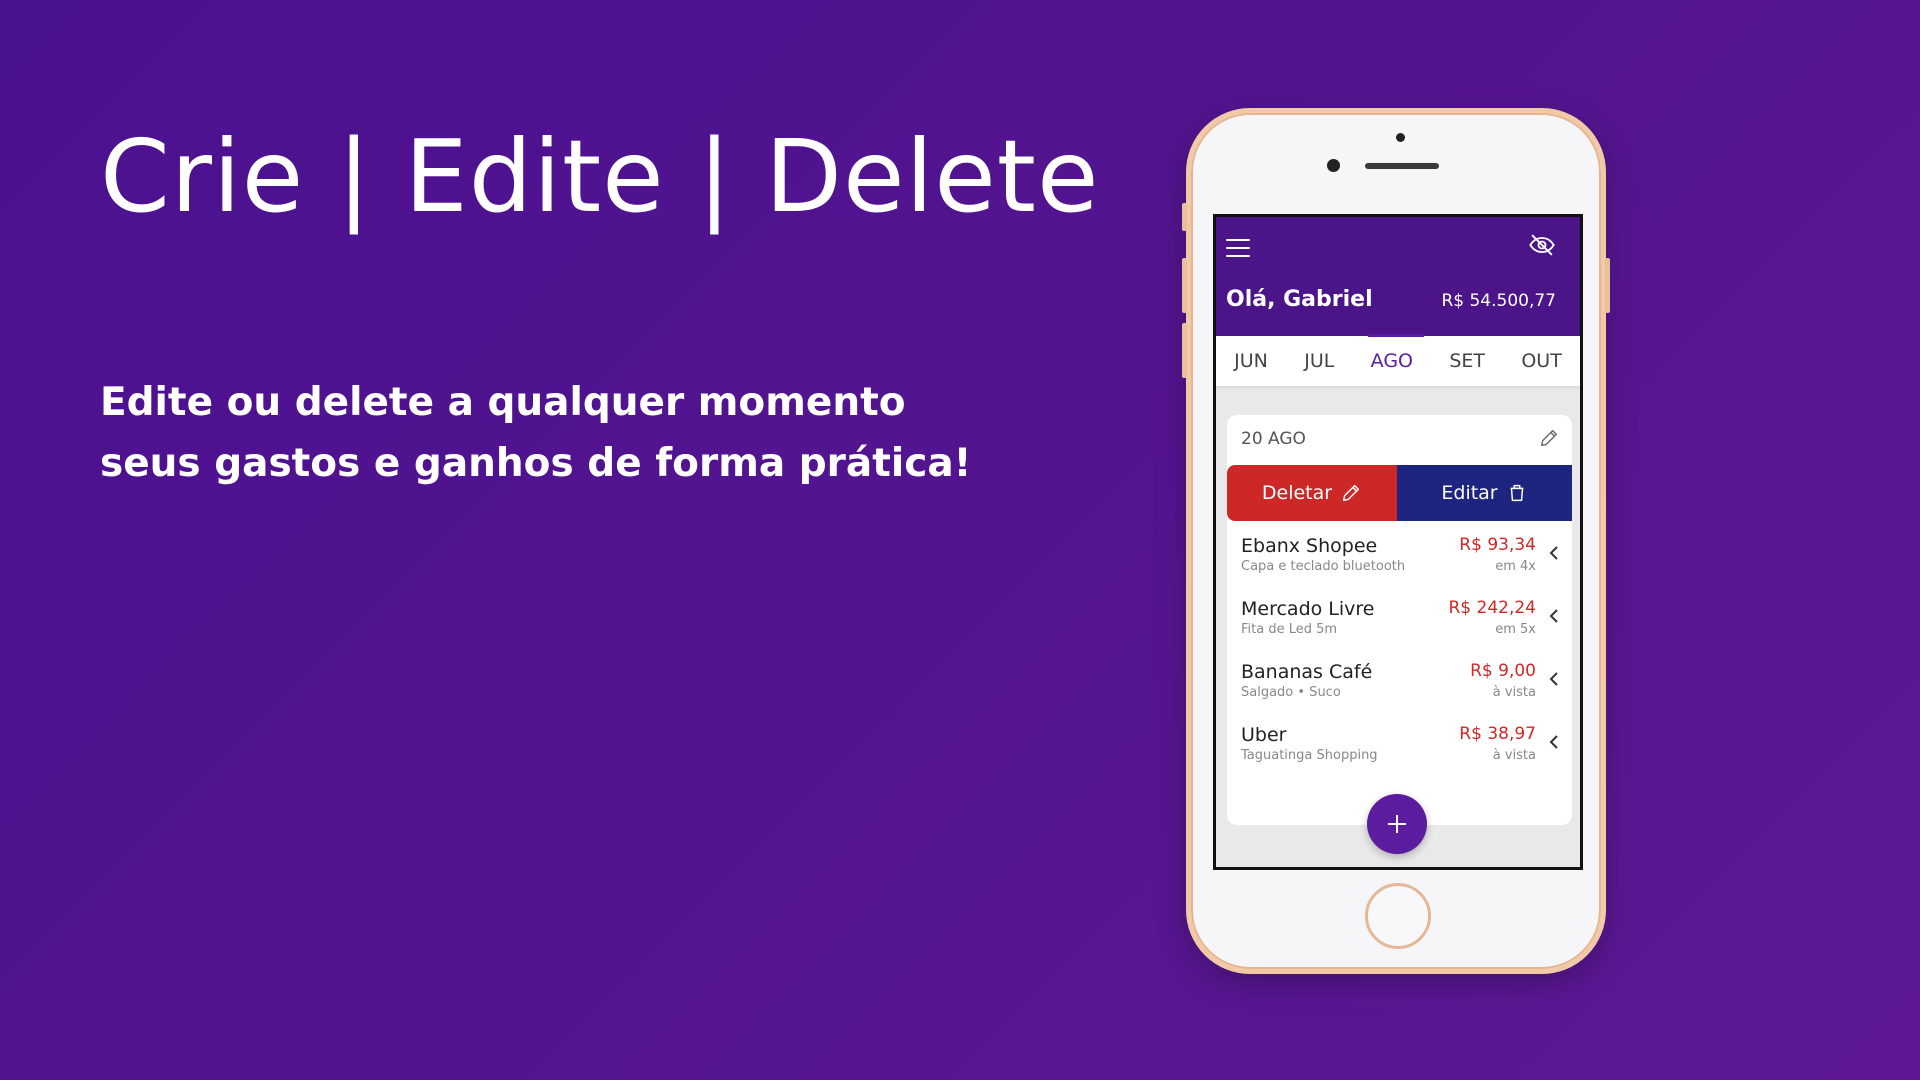 Image resolution: width=1920 pixels, height=1080 pixels. What do you see at coordinates (1497, 545) in the screenshot?
I see `transaction-amount: R$ 93,34` at bounding box center [1497, 545].